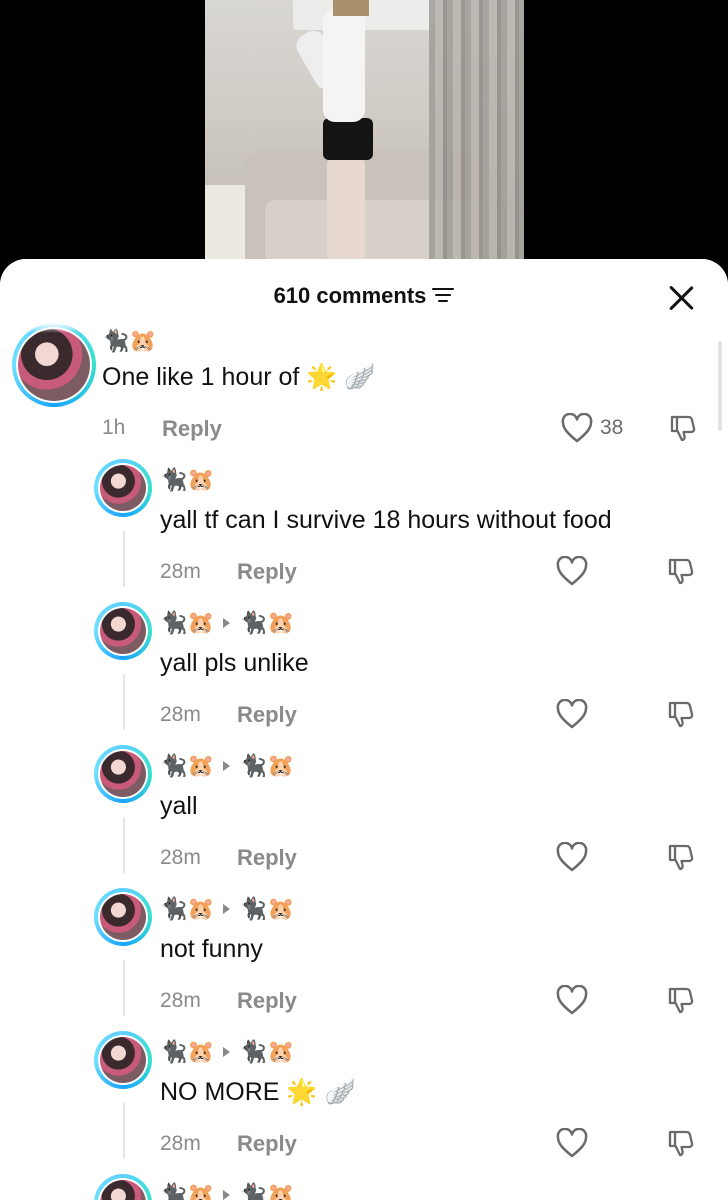 The image size is (728, 1200). I want to click on video-preview, so click(364, 131).